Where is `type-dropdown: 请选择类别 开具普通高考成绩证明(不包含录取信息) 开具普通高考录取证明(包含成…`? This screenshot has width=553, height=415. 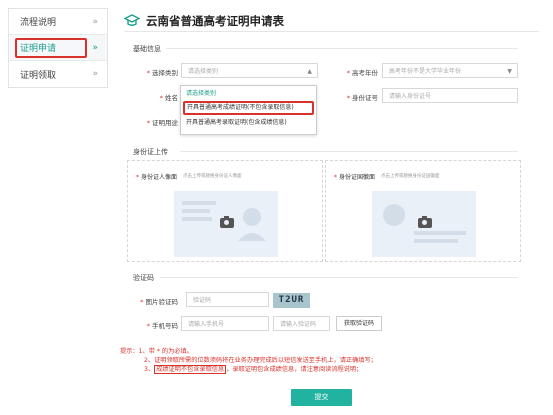 type-dropdown: 请选择类别 开具普通高考成绩证明(不包含录取信息) 开具普通高考录取证明(包含成… is located at coordinates (248, 110).